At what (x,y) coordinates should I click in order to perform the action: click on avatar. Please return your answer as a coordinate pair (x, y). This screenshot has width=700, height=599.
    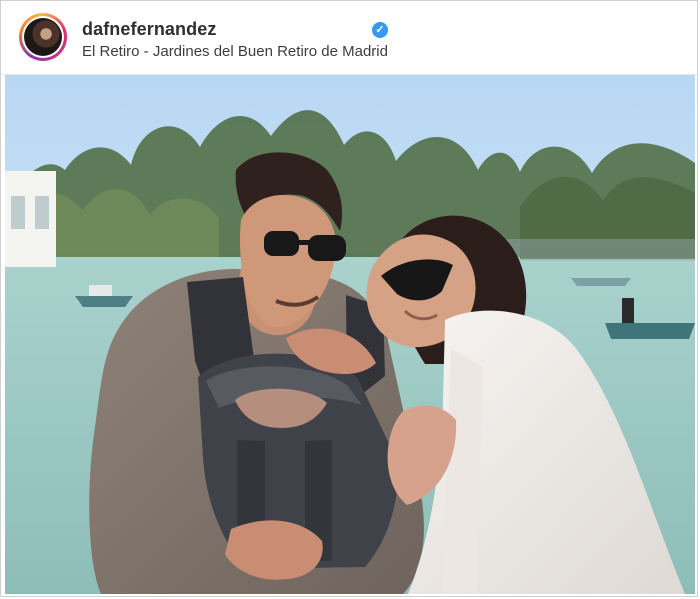
    Looking at the image, I should click on (43, 37).